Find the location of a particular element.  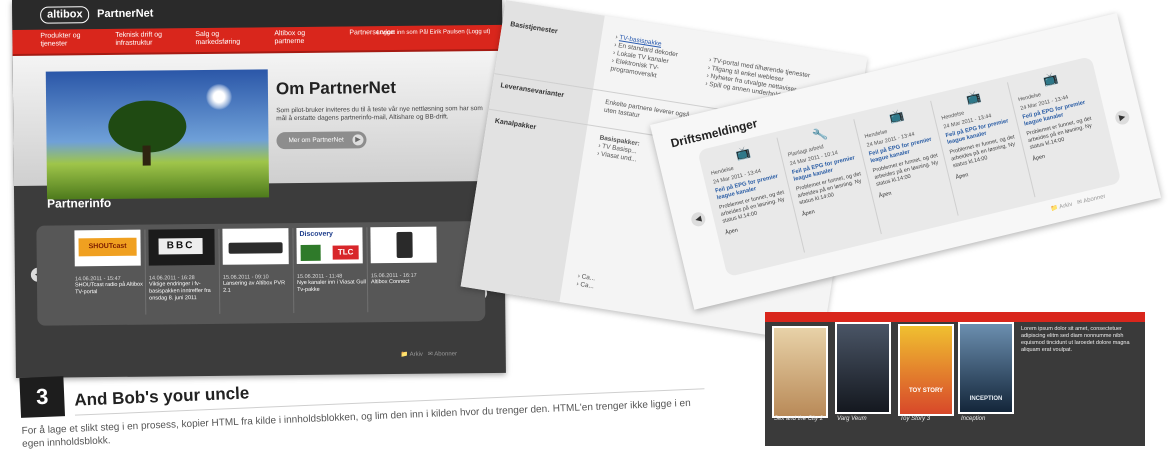

connect-thumbnail is located at coordinates (403, 245).